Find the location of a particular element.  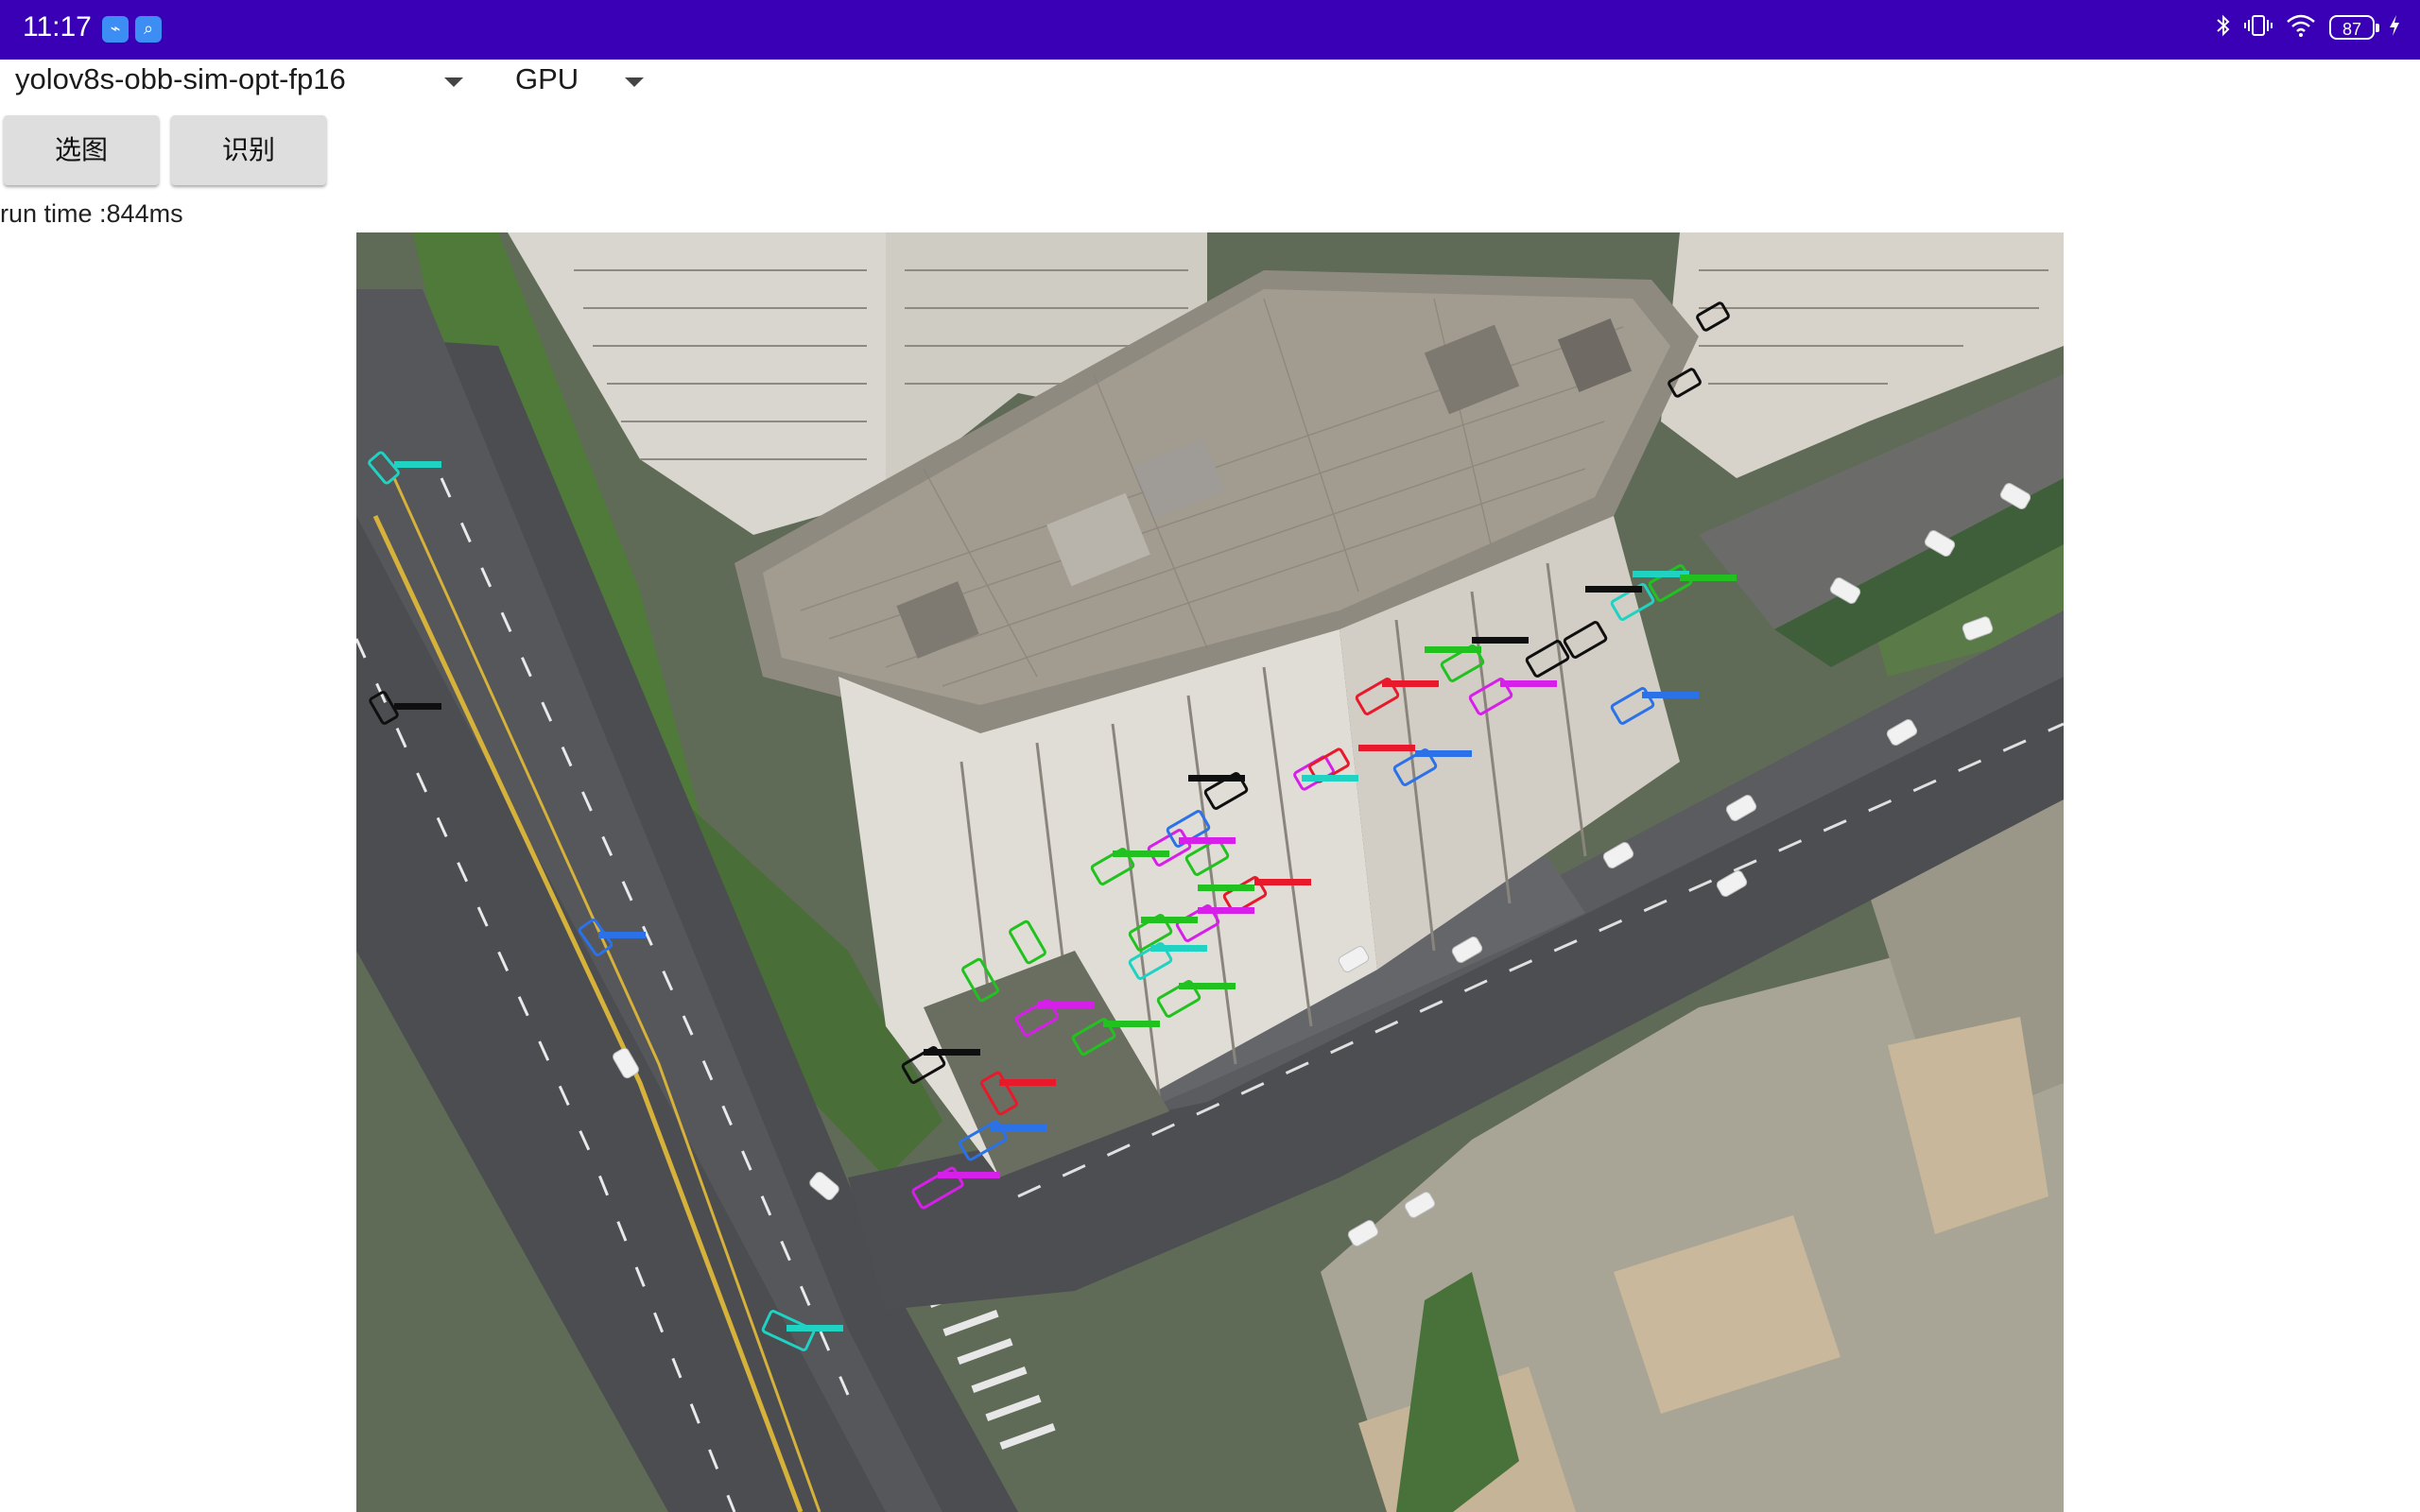

charging-icon is located at coordinates (2394, 27).